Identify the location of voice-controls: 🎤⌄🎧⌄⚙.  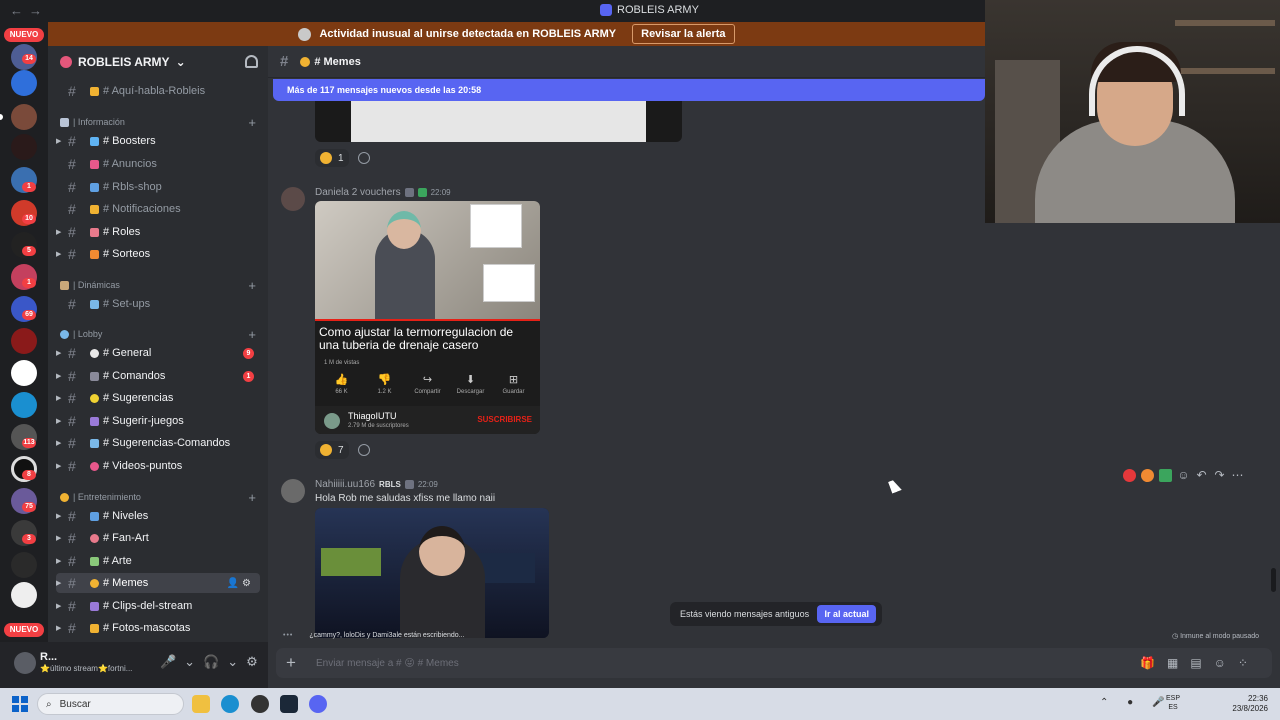
(213, 662).